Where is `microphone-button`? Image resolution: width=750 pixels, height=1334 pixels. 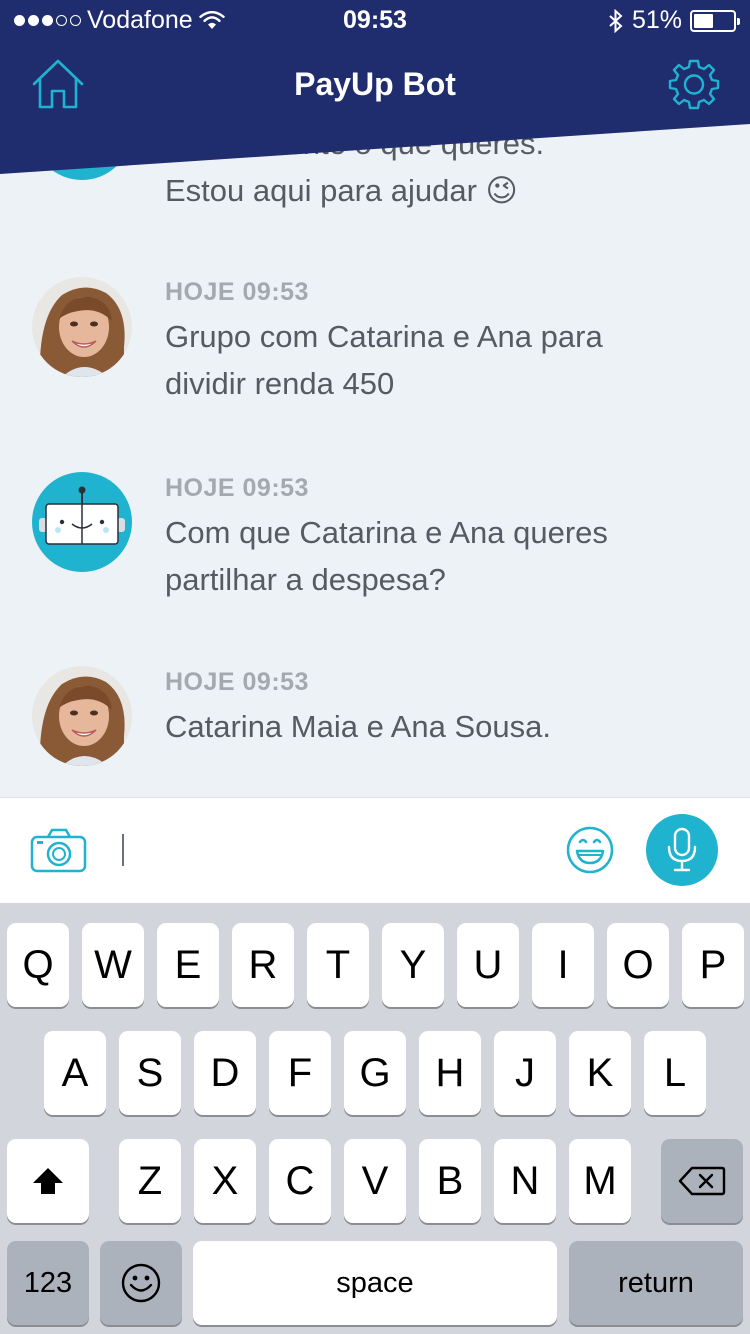 microphone-button is located at coordinates (682, 850).